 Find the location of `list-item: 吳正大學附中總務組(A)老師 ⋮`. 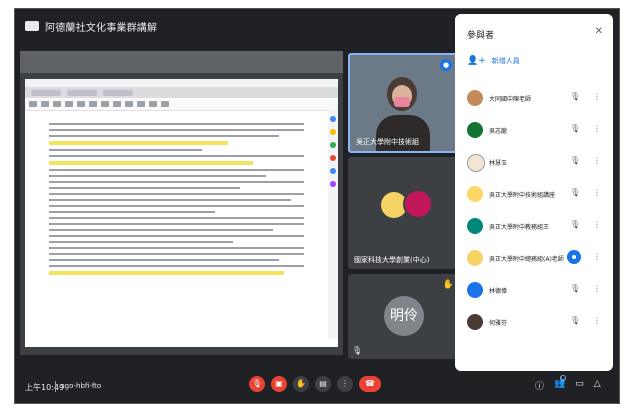

list-item: 吳正大學附中總務組(A)老師 ⋮ is located at coordinates (534, 260).